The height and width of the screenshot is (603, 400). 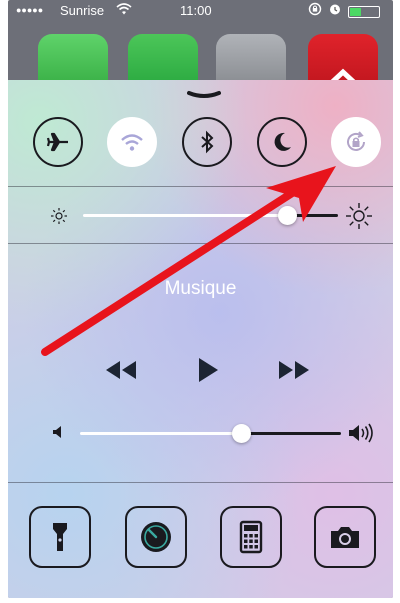 I want to click on fast-forward-icon, so click(x=294, y=370).